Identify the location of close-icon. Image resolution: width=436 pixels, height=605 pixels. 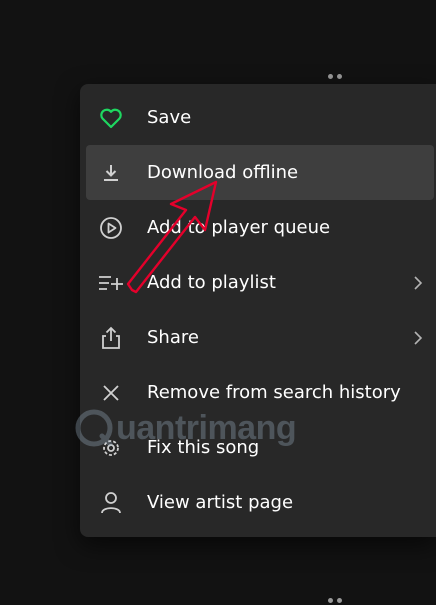
(111, 393).